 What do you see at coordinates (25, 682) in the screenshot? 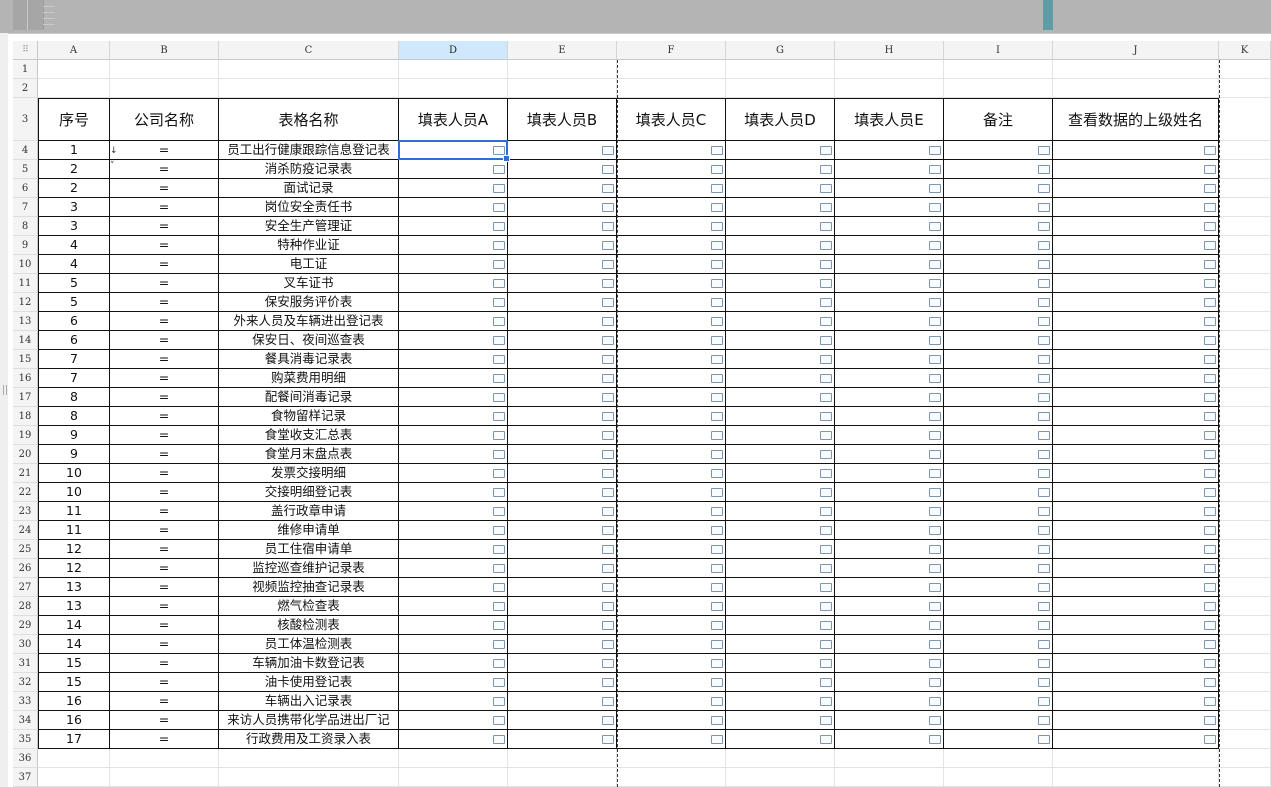
I see `row-header-32: 32` at bounding box center [25, 682].